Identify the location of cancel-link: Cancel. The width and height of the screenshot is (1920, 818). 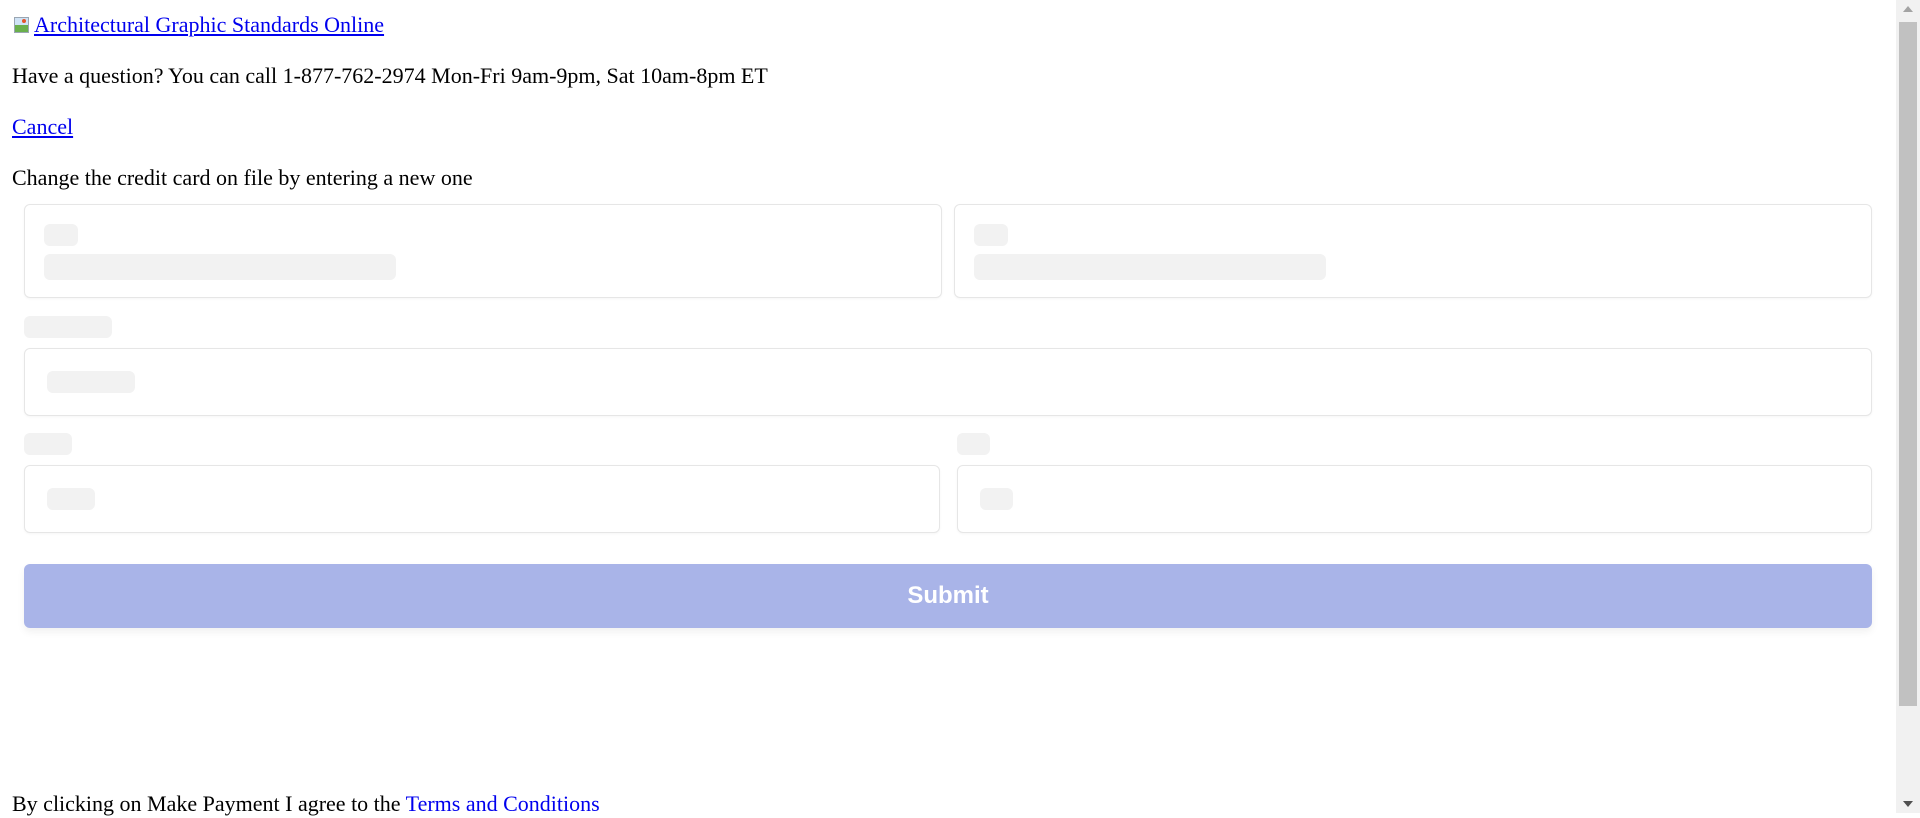
(42, 126).